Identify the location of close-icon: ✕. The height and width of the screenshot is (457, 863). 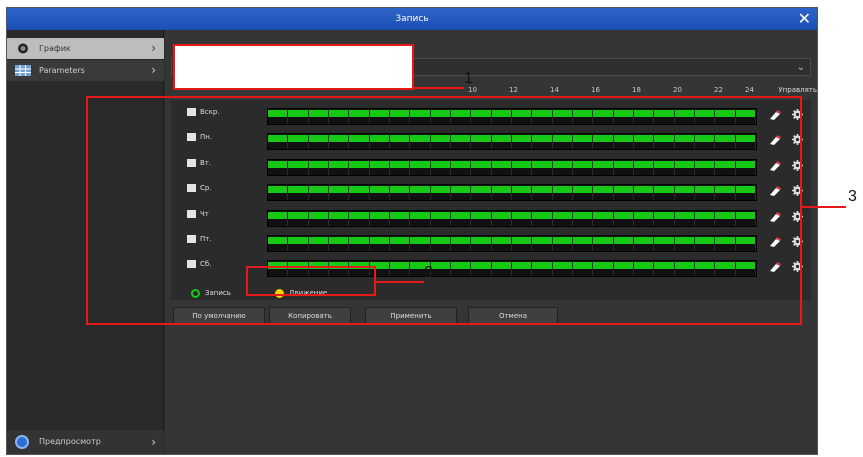
(804, 19).